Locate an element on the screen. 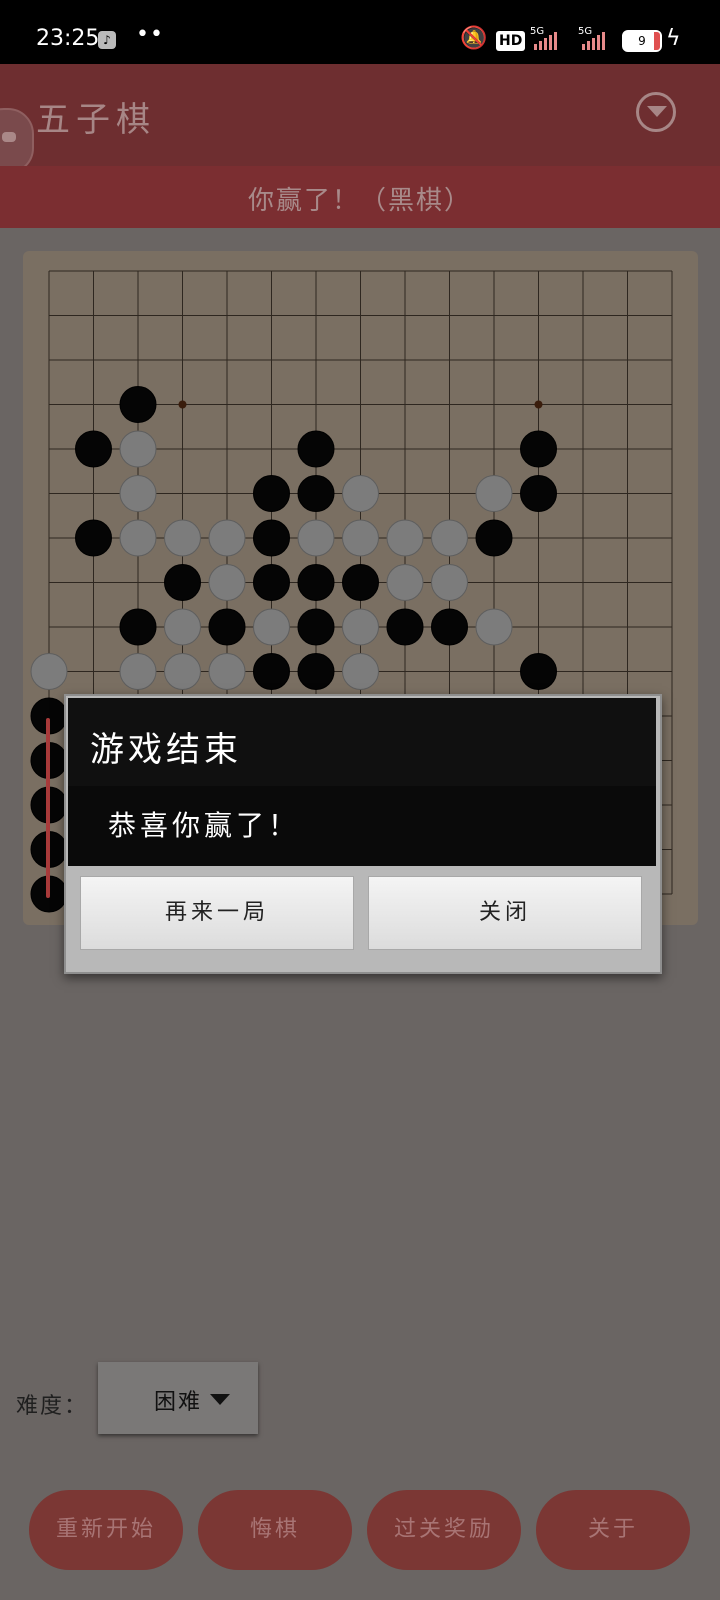  status-time: 23:25 is located at coordinates (68, 38).